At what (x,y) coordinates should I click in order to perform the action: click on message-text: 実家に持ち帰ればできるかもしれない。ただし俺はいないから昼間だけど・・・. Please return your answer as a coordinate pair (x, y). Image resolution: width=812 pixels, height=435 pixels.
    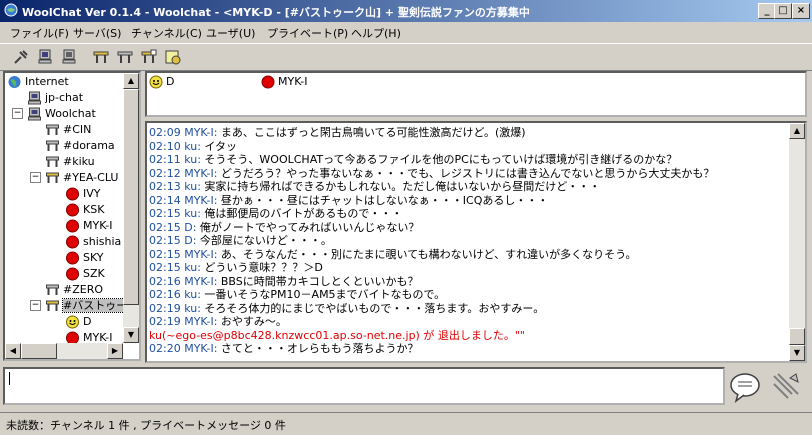
    Looking at the image, I should click on (402, 186).